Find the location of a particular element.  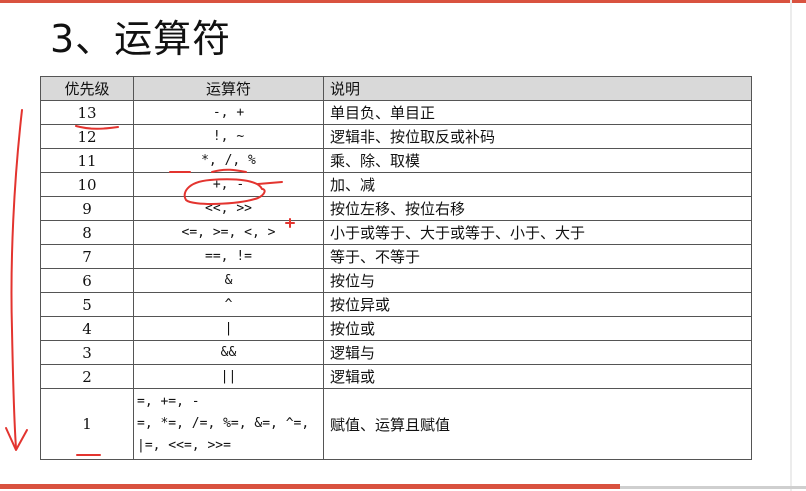

bottom-accent-bar is located at coordinates (310, 486).